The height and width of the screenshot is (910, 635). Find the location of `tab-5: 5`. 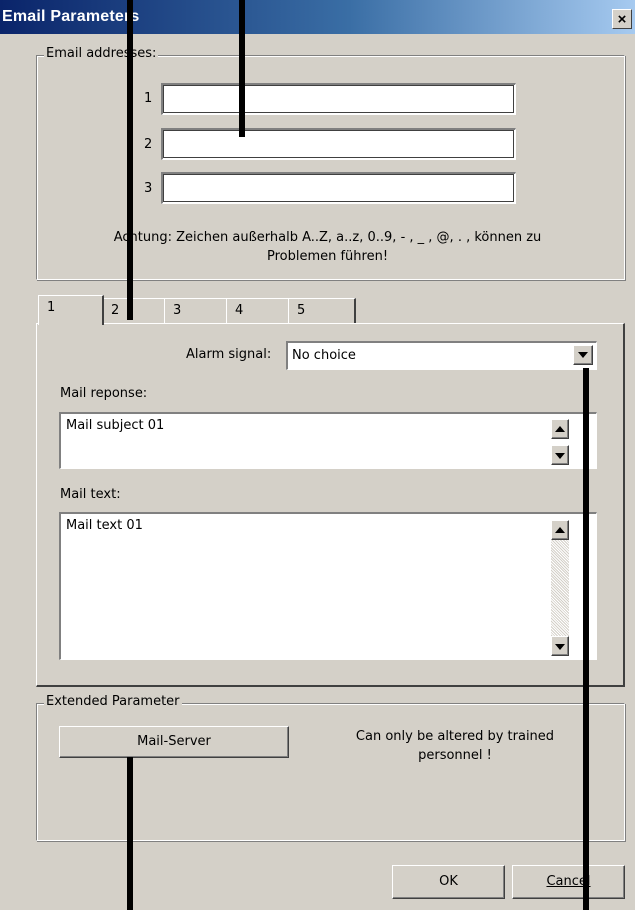

tab-5: 5 is located at coordinates (322, 311).